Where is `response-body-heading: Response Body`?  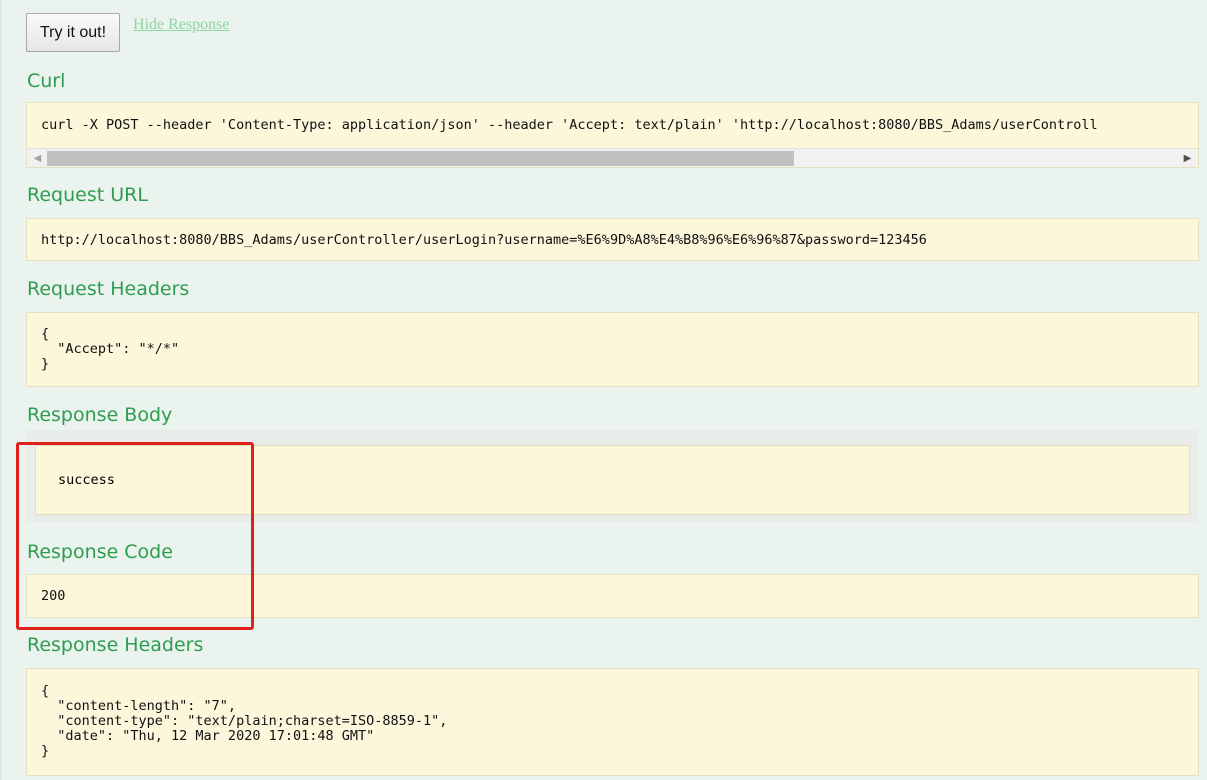 response-body-heading: Response Body is located at coordinates (100, 415).